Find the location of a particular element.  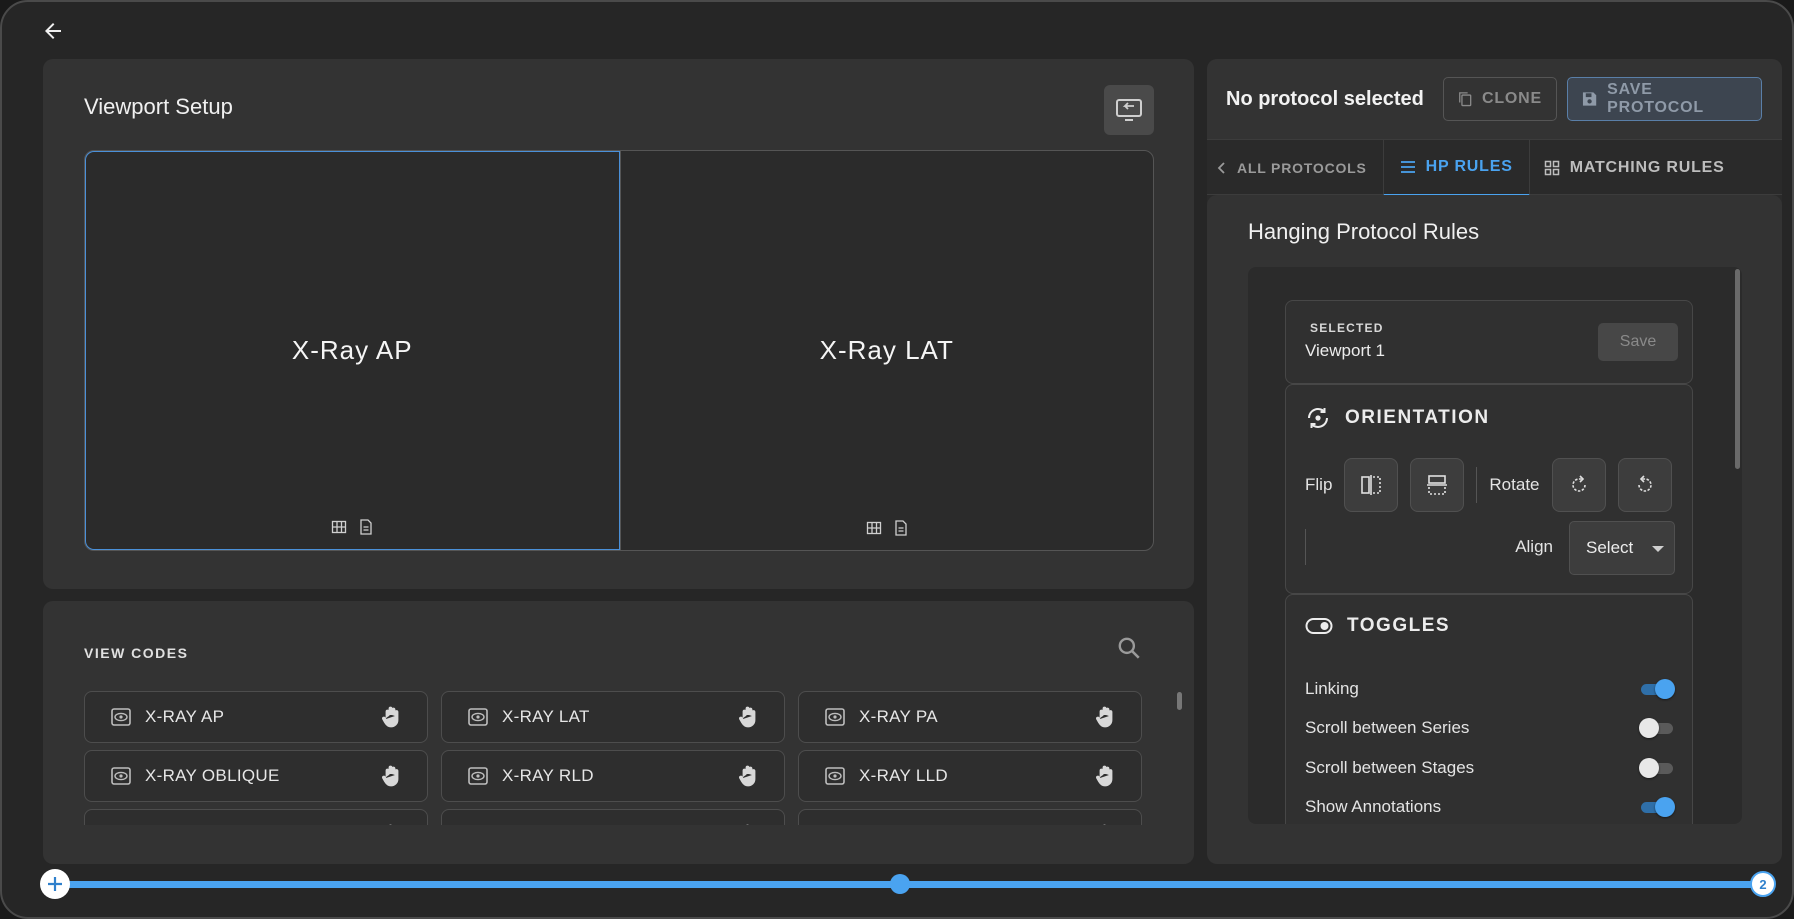

view-code-label: X-RAY AP is located at coordinates (185, 716).